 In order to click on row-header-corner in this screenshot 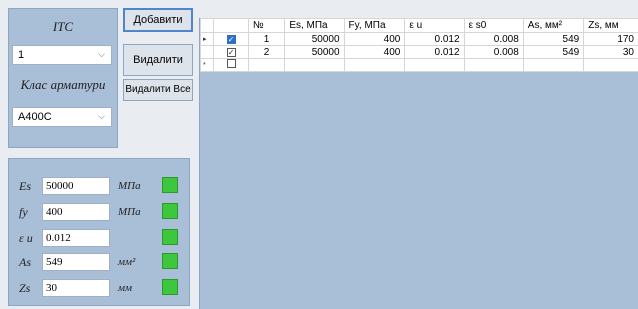, I will do `click(207, 25)`.